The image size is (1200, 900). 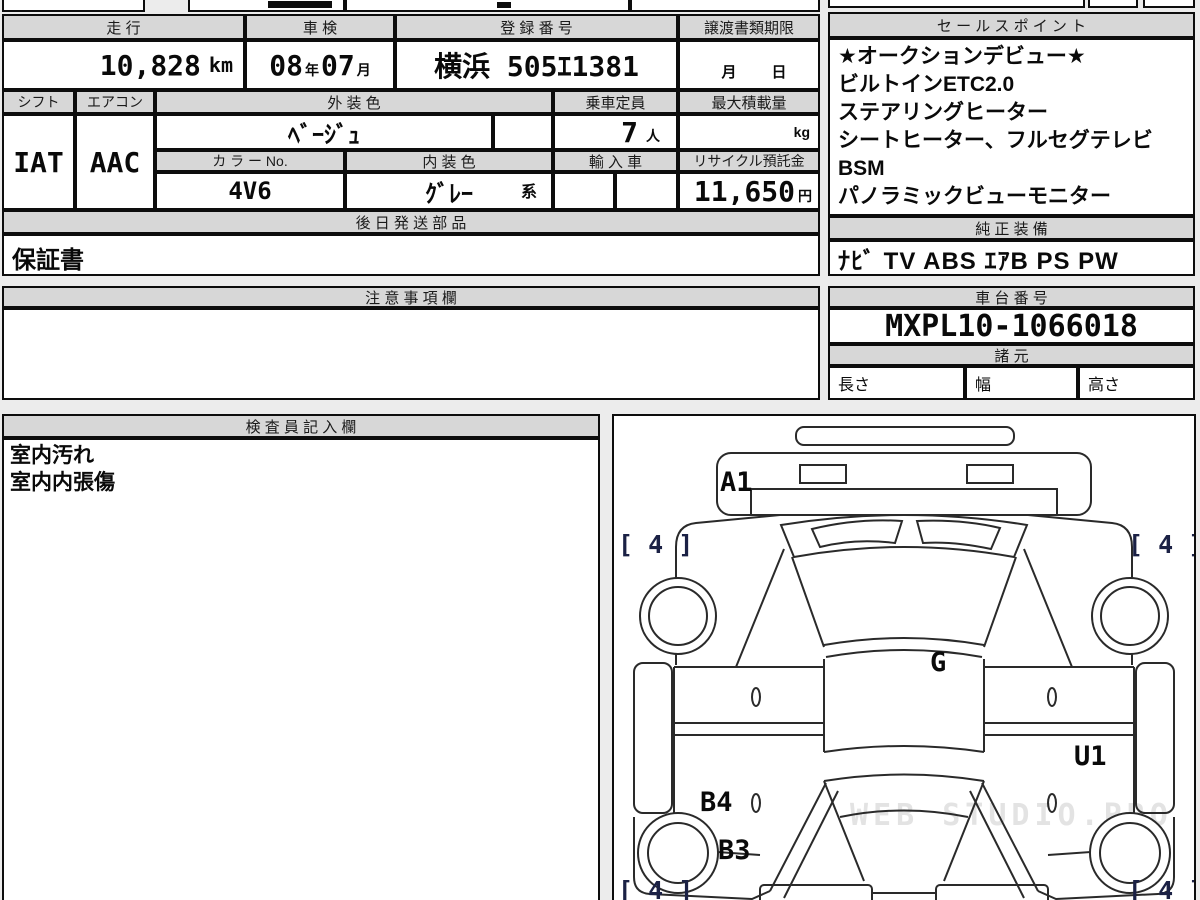 What do you see at coordinates (615, 161) in the screenshot?
I see `imported-header: 輸 入 車` at bounding box center [615, 161].